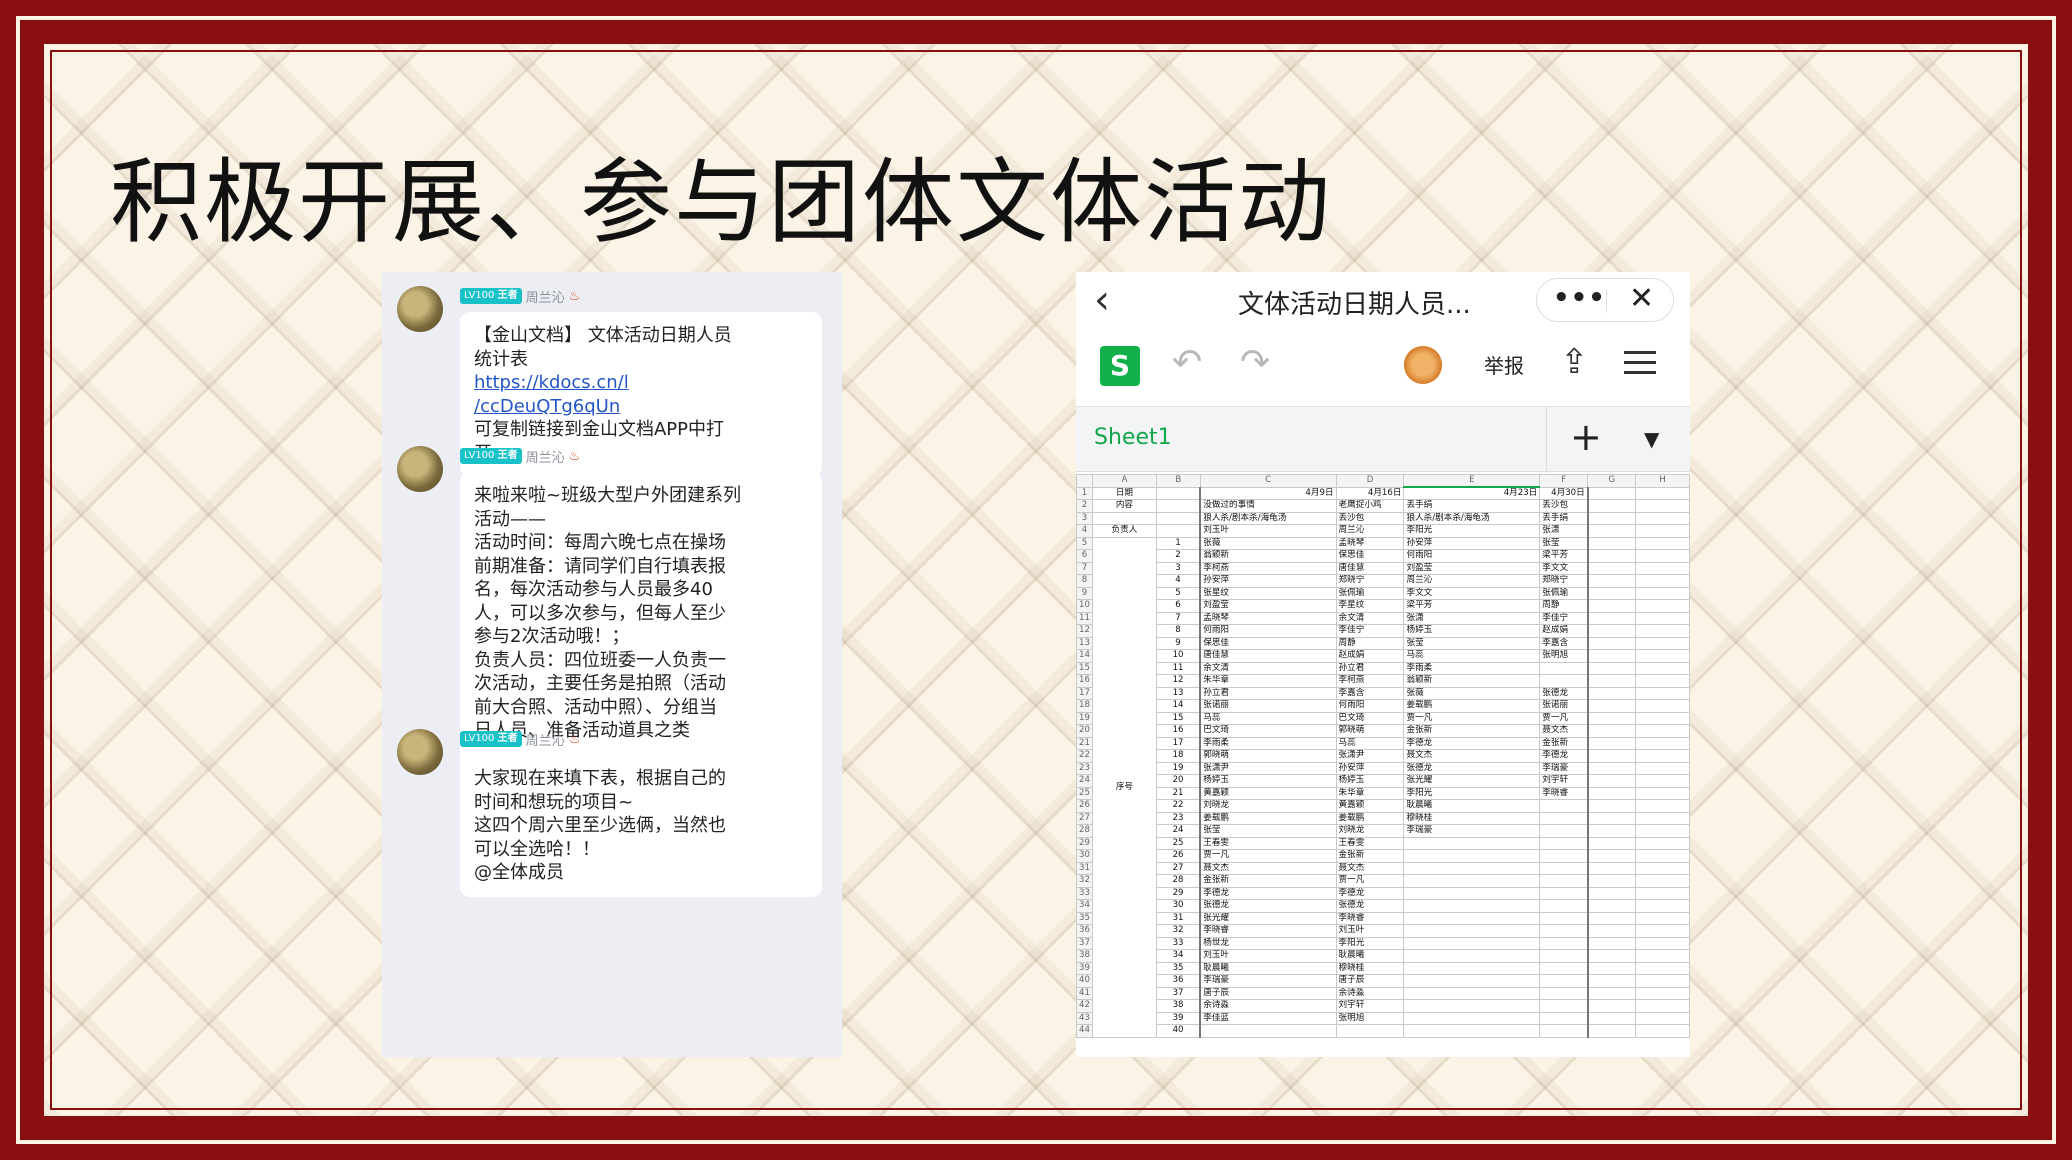  I want to click on row-number: 26, so click(1084, 806).